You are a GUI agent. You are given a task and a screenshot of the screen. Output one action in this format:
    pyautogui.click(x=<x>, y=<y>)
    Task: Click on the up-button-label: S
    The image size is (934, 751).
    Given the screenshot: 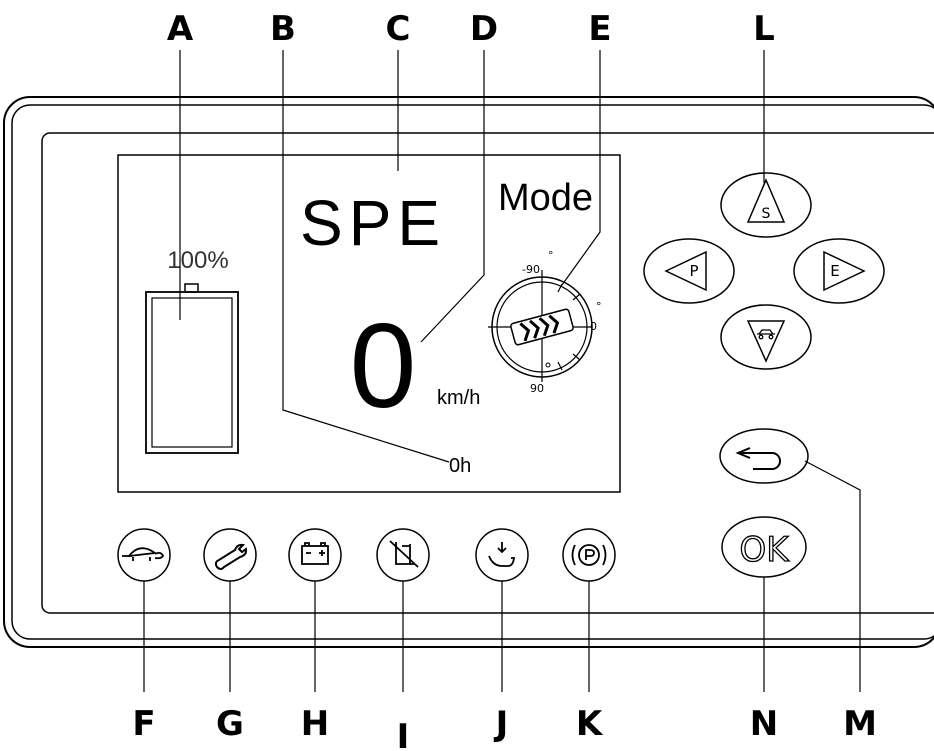 What is the action you would take?
    pyautogui.click(x=766, y=214)
    